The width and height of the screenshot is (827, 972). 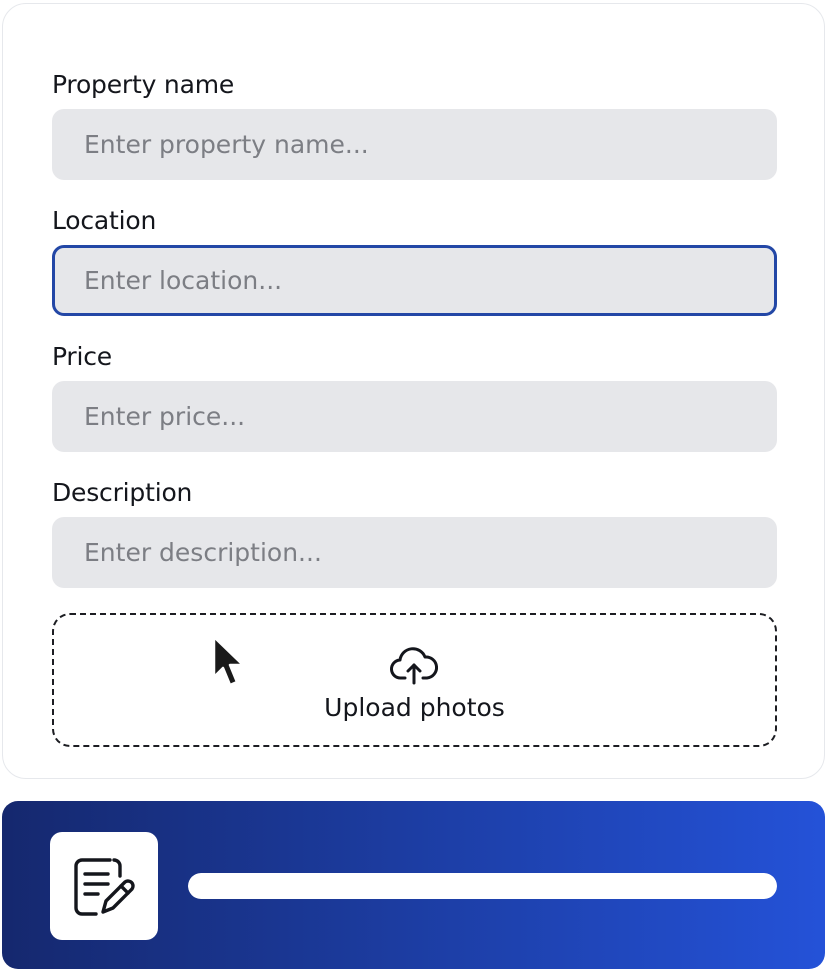 I want to click on description-input, so click(x=414, y=552).